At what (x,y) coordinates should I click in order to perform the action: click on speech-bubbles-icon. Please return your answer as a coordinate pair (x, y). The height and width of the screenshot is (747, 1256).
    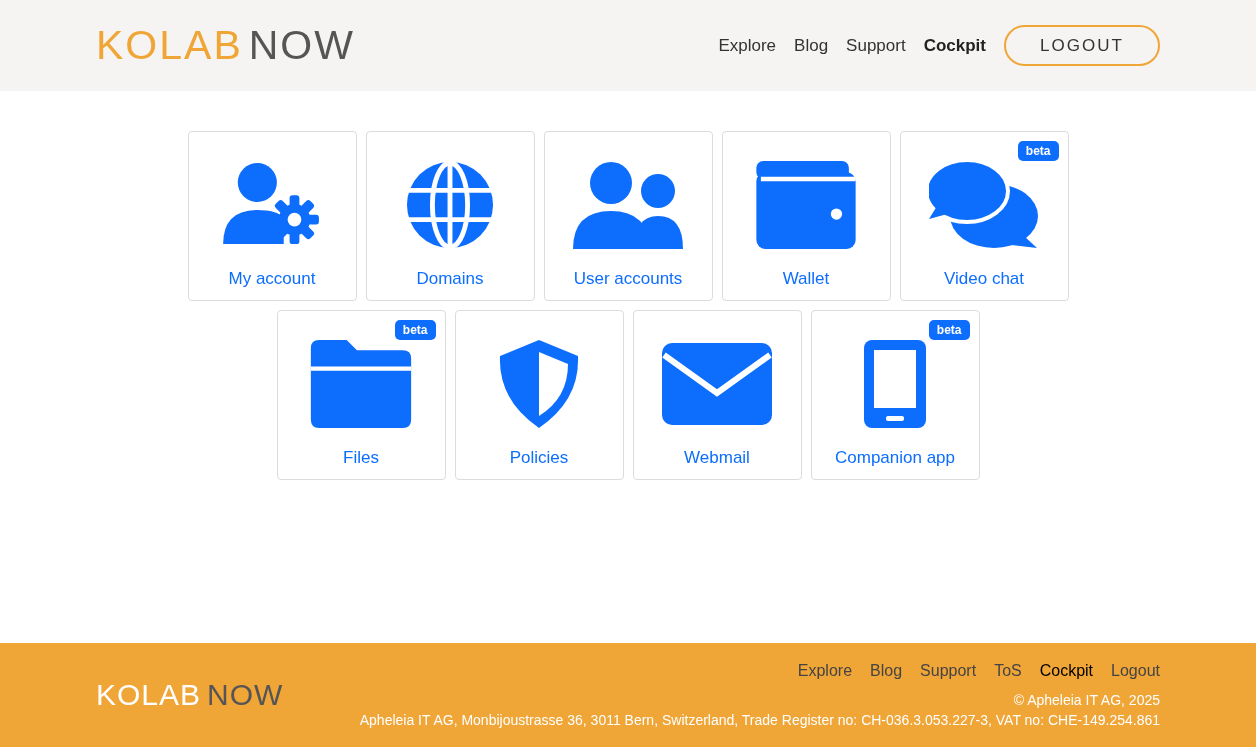
    Looking at the image, I should click on (984, 205).